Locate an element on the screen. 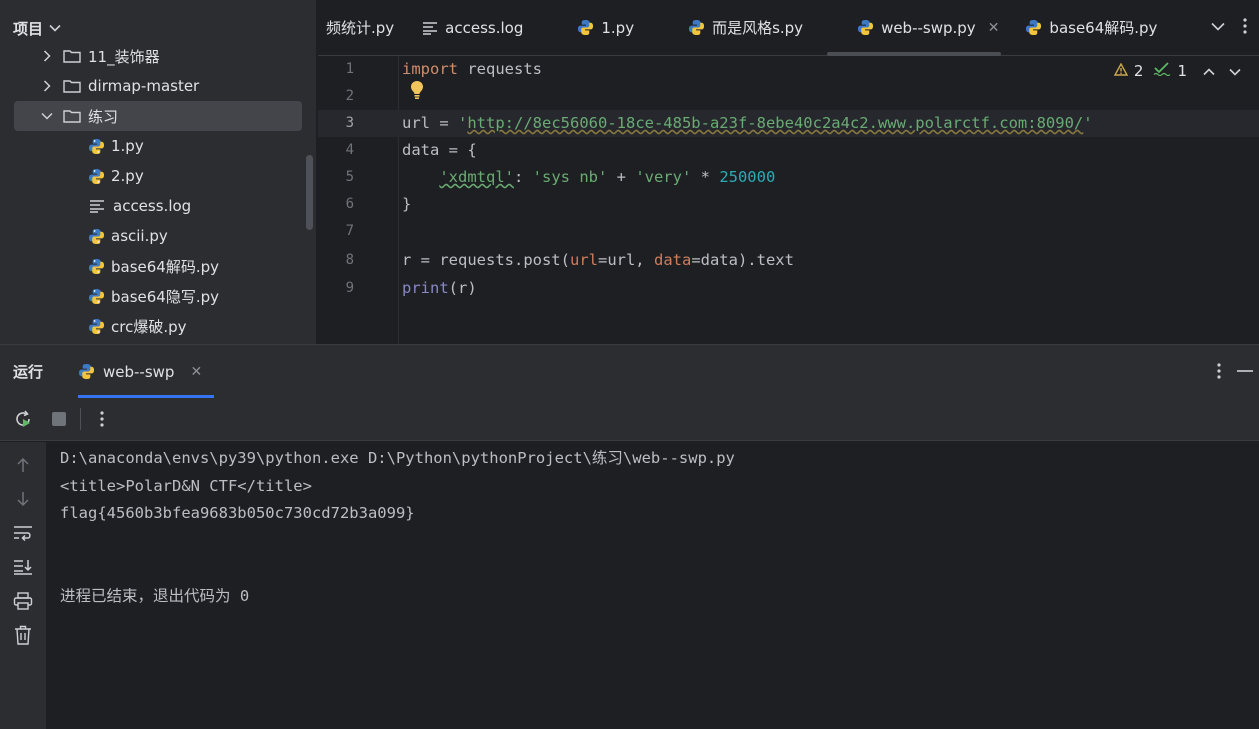 The width and height of the screenshot is (1259, 729). tab-access-log: access.log is located at coordinates (472, 28).